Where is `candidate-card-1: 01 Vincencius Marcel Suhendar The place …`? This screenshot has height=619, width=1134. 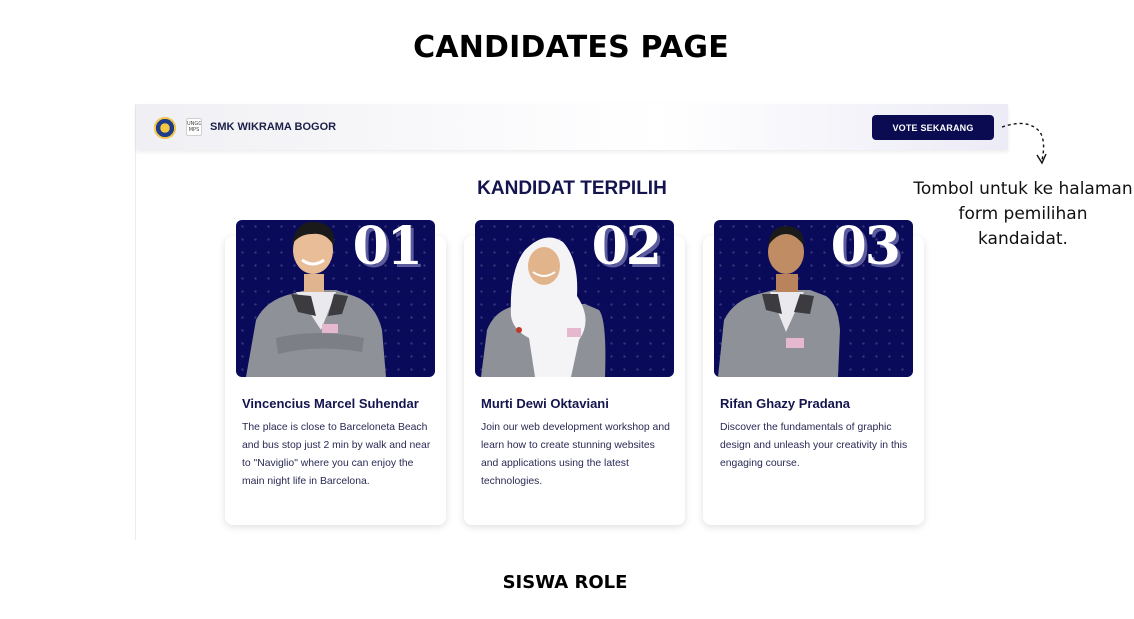 candidate-card-1: 01 Vincencius Marcel Suhendar The place … is located at coordinates (335, 372).